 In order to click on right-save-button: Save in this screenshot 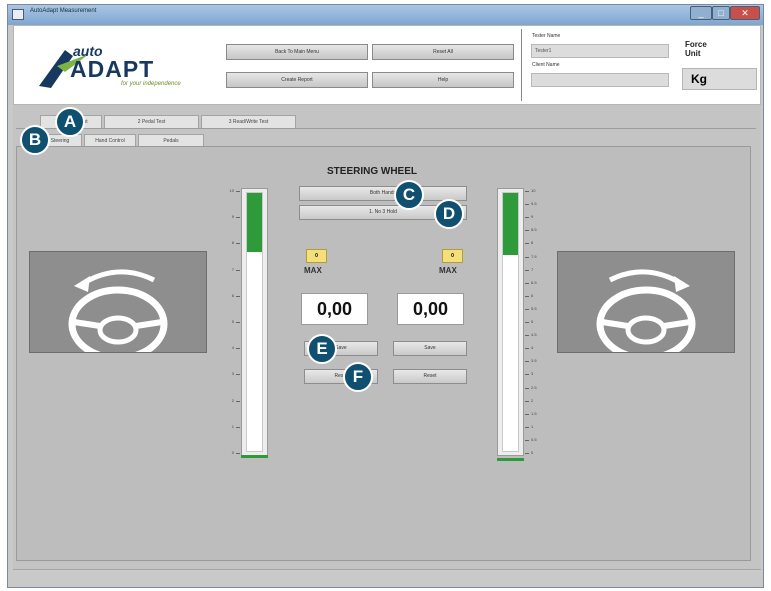, I will do `click(430, 348)`.